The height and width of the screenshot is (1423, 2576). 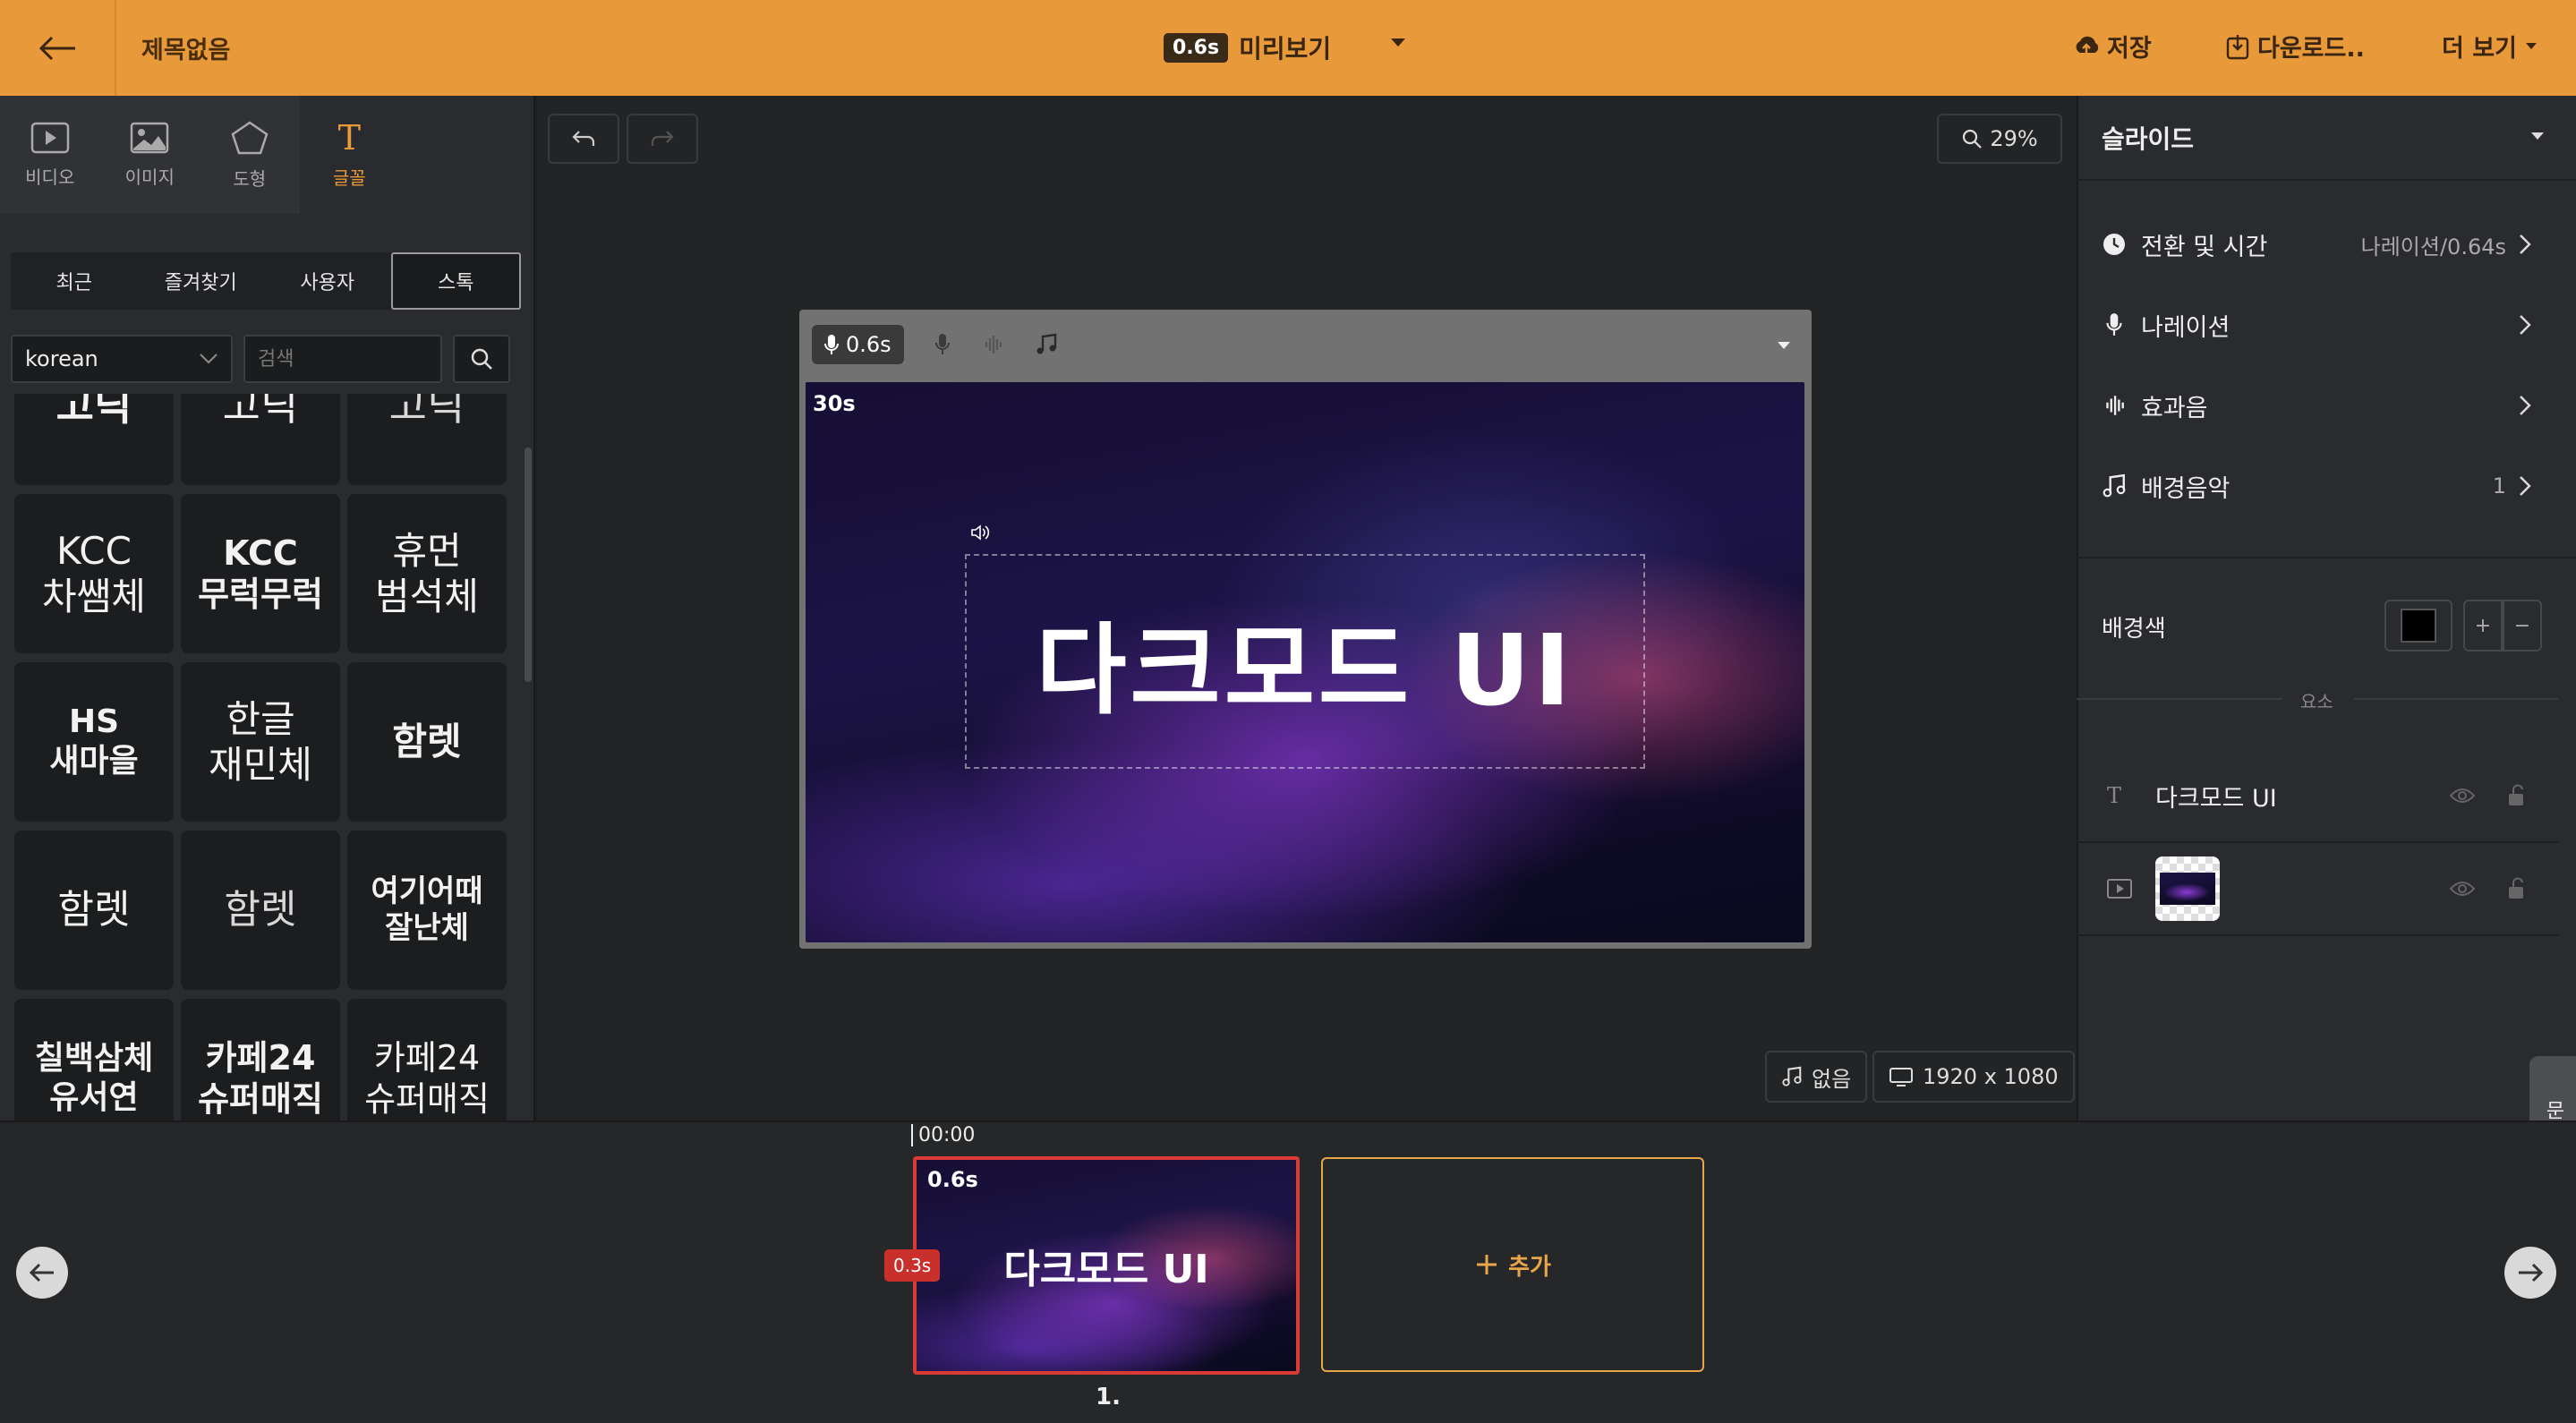 I want to click on image-icon, so click(x=150, y=137).